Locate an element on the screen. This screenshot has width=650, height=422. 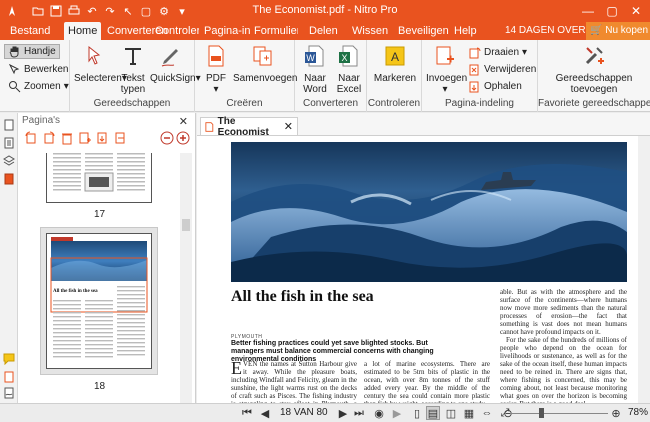
document-tab: The Economist ✕ is located at coordinates (249, 127).